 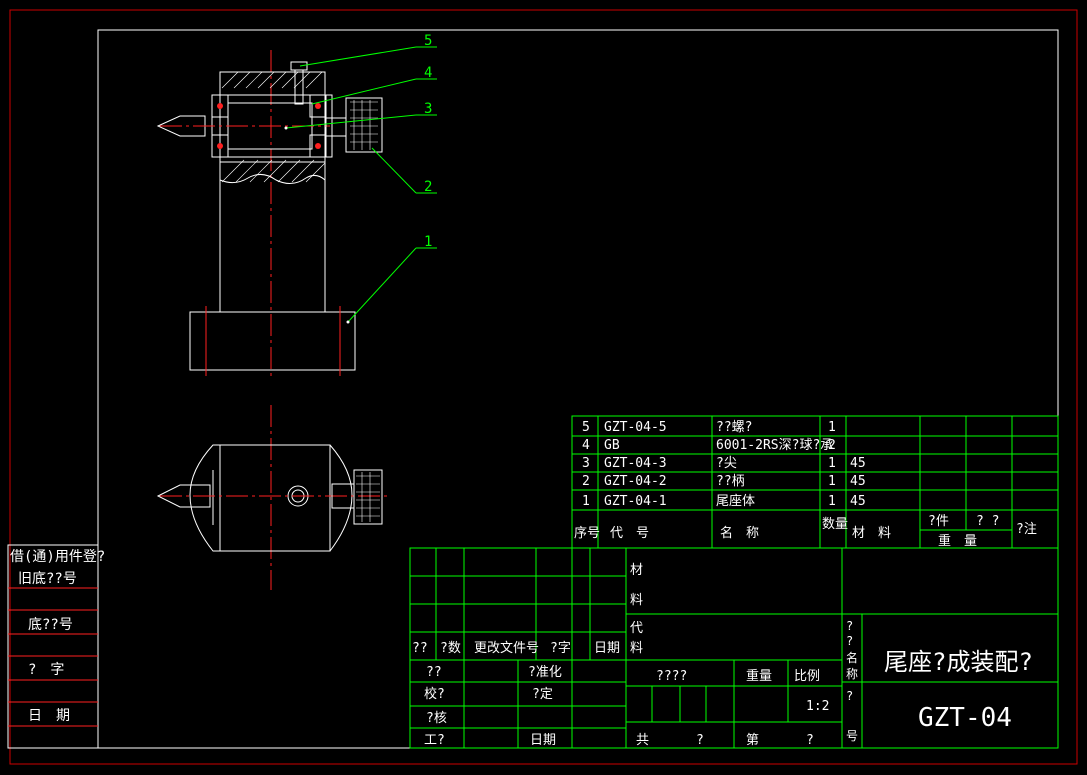 What do you see at coordinates (434, 672) in the screenshot?
I see `tb-design: ??` at bounding box center [434, 672].